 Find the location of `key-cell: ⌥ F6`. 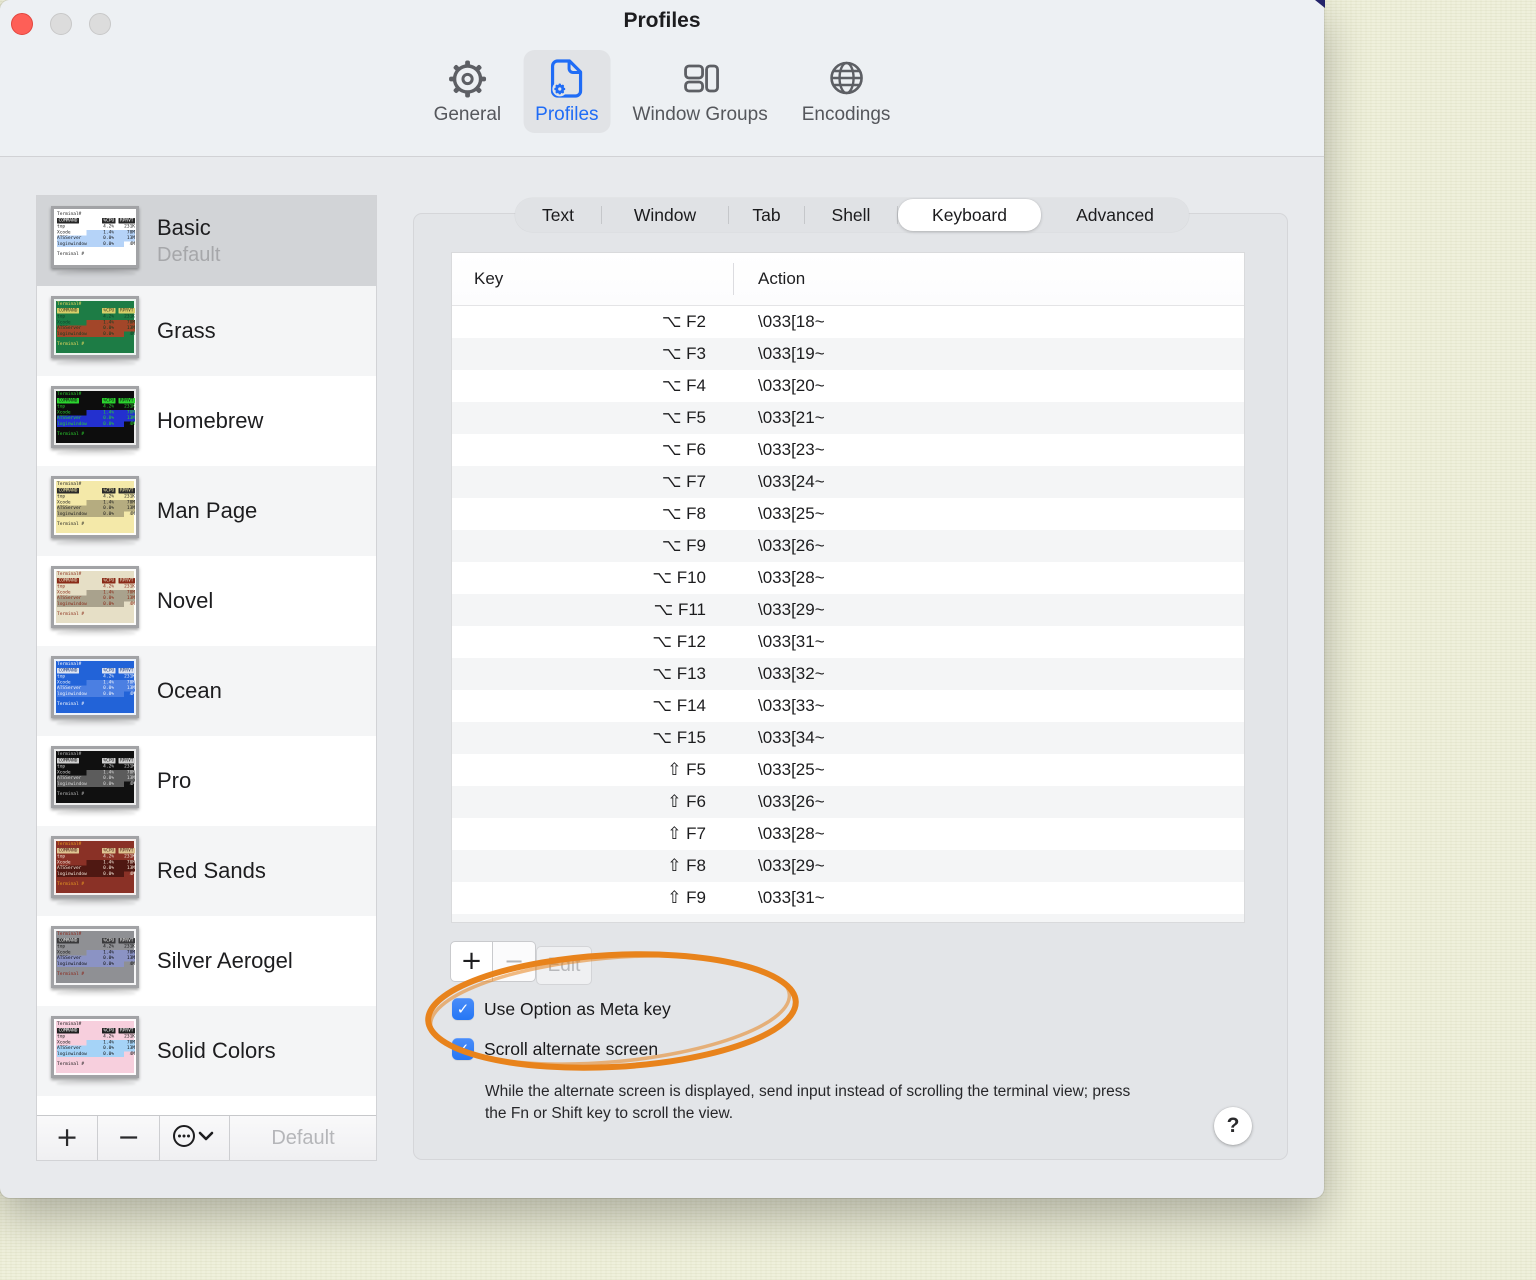

key-cell: ⌥ F6 is located at coordinates (683, 450).